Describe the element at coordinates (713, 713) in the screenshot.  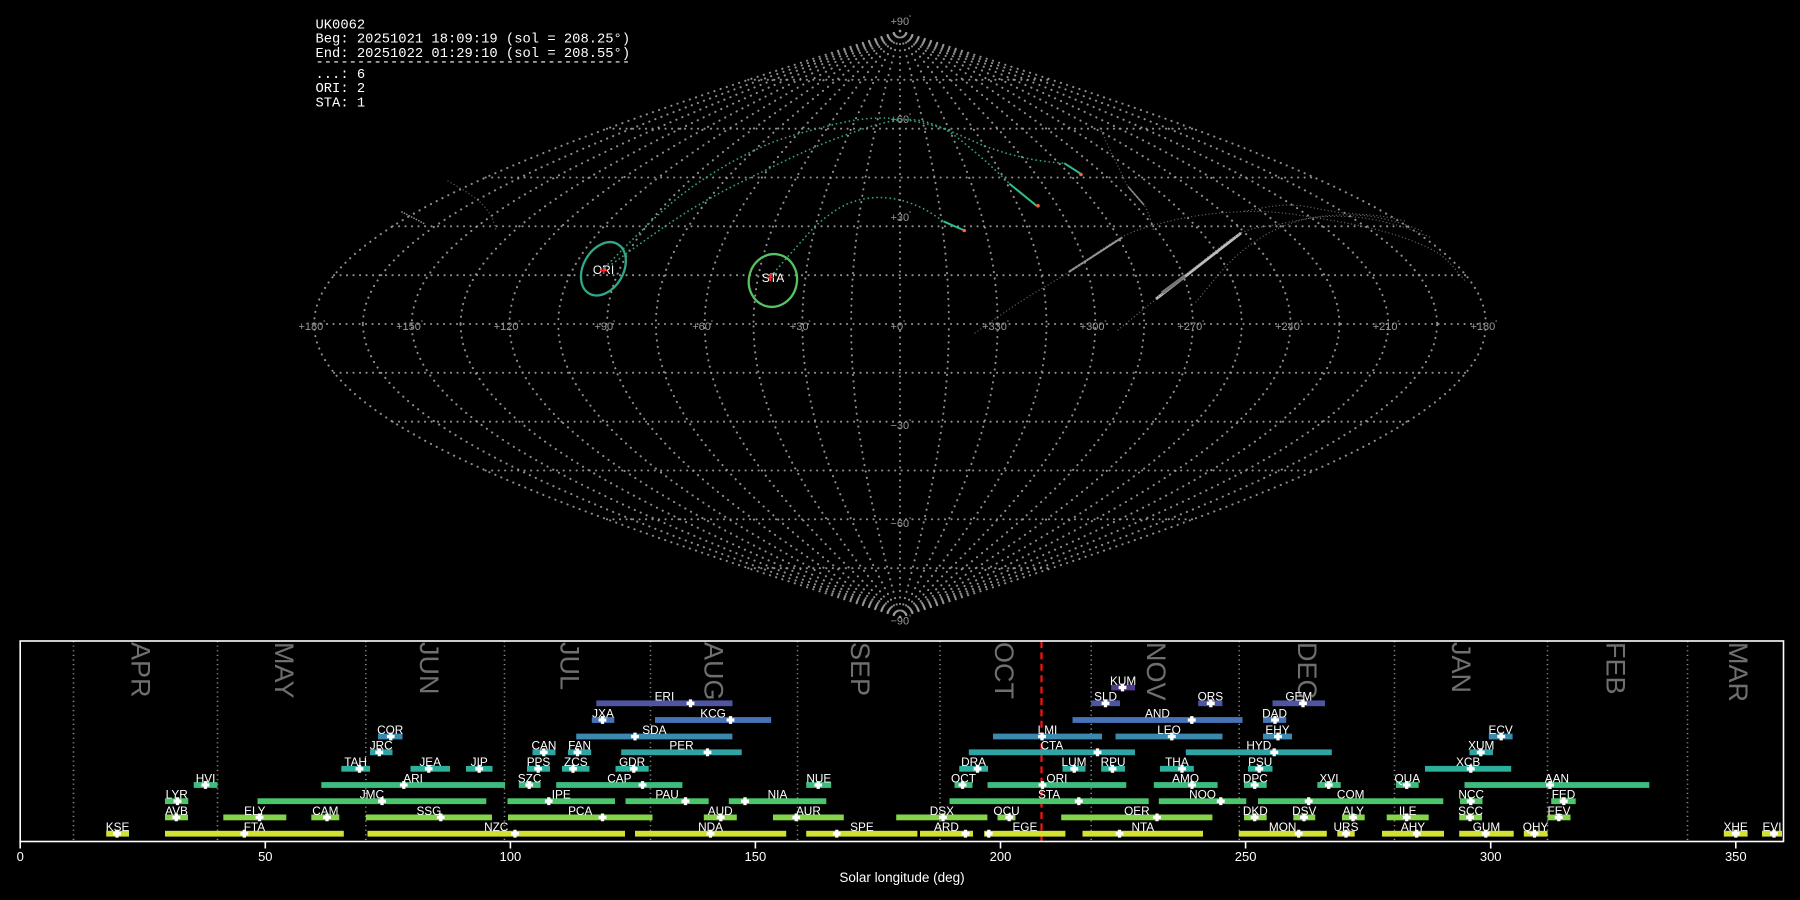
I see `svg-text: KCG` at that location.